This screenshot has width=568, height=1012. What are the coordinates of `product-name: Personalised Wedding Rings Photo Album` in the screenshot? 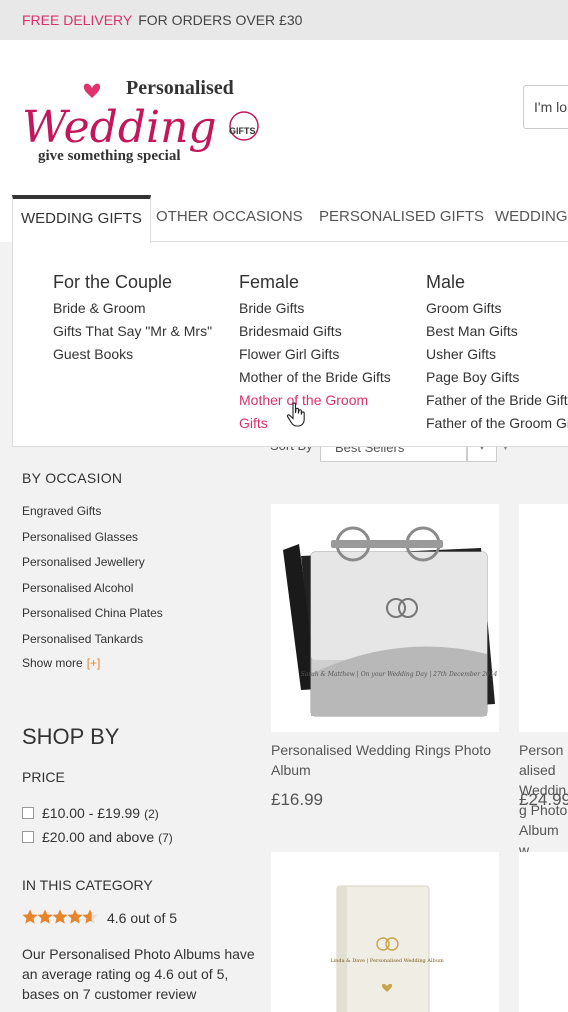 It's located at (385, 760).